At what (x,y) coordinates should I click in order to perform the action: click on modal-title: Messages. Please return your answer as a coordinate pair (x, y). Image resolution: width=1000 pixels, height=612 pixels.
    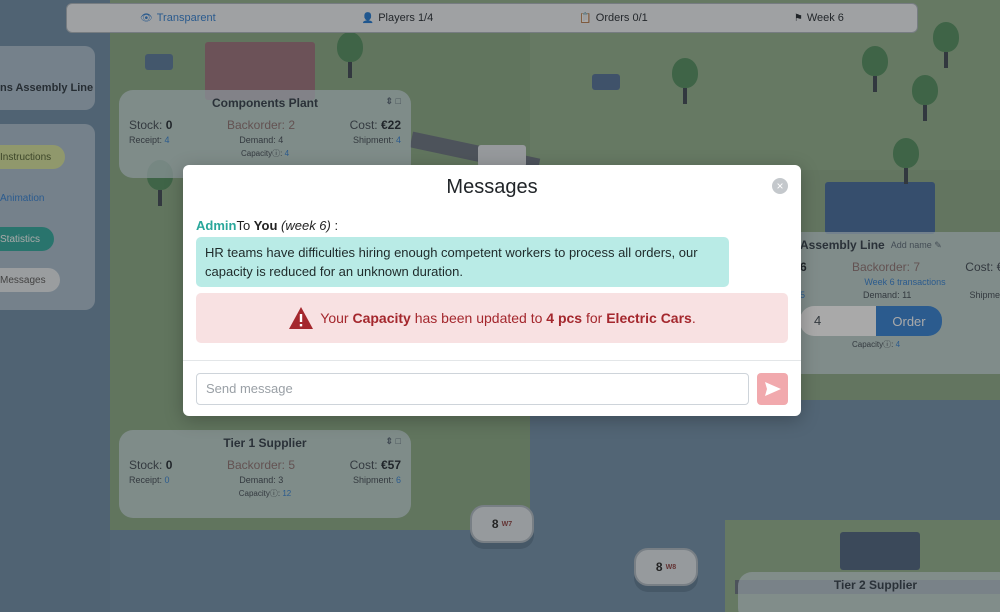
    Looking at the image, I should click on (492, 187).